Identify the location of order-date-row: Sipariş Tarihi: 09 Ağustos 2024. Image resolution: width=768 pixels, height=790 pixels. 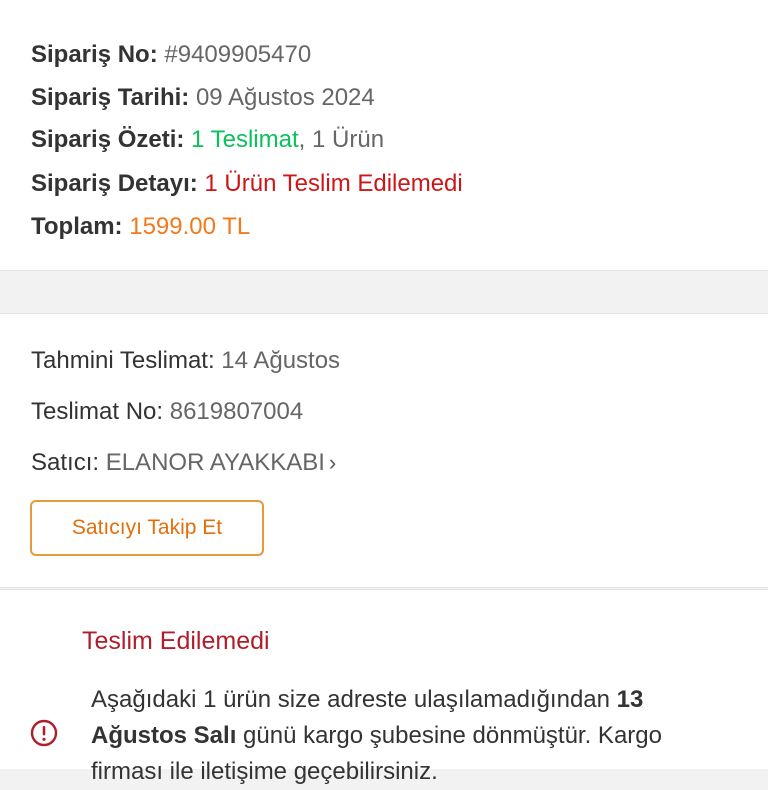
(203, 98).